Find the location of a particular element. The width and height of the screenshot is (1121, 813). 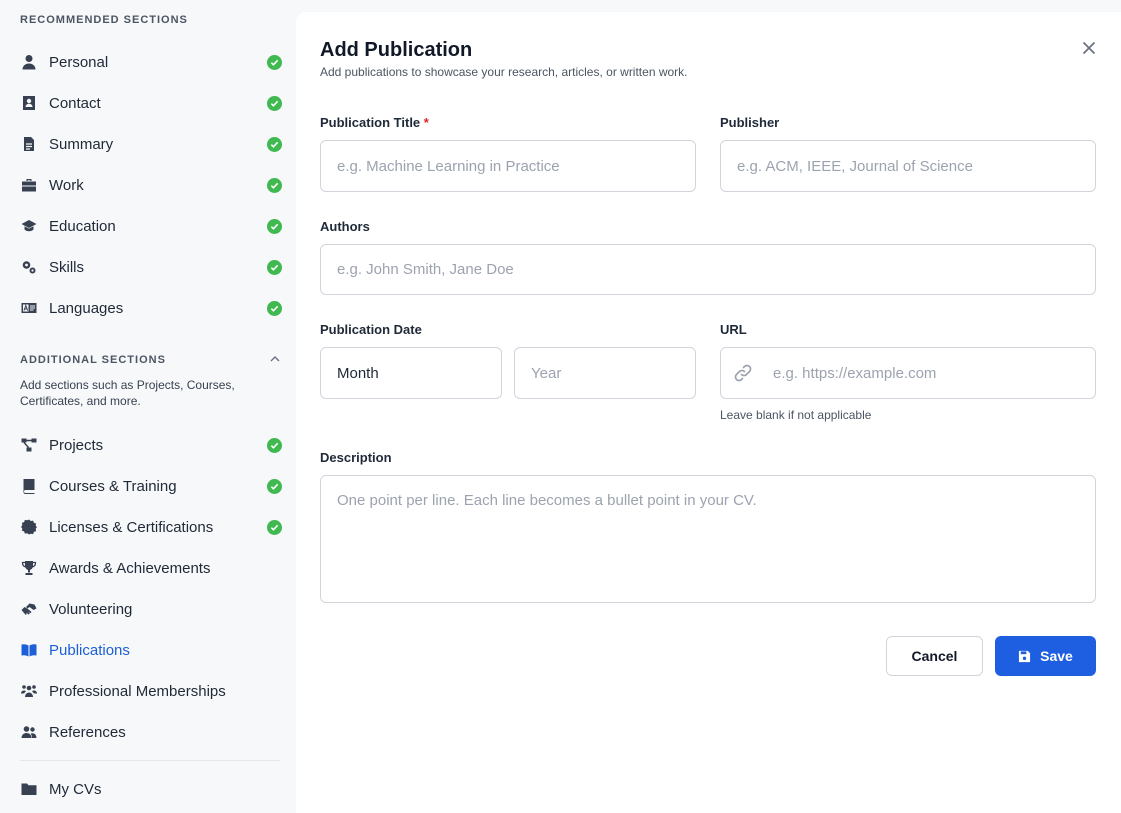

sidebar-item-label: Awards & Achievements is located at coordinates (130, 568).